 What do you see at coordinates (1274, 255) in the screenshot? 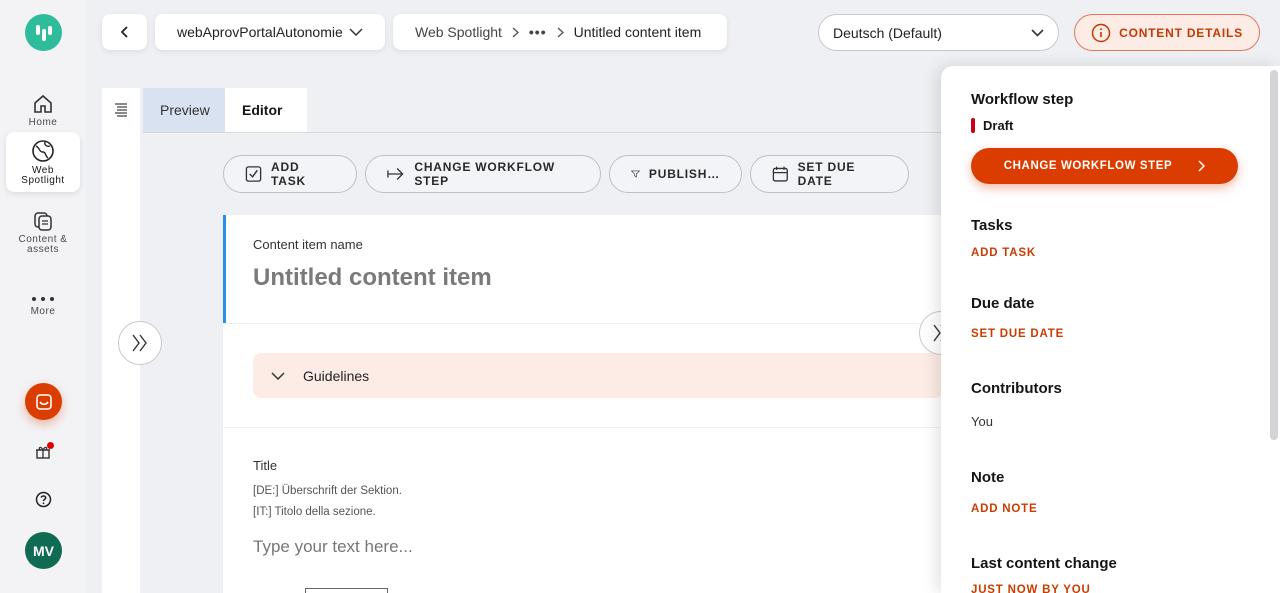
I see `panel-scrollbar` at bounding box center [1274, 255].